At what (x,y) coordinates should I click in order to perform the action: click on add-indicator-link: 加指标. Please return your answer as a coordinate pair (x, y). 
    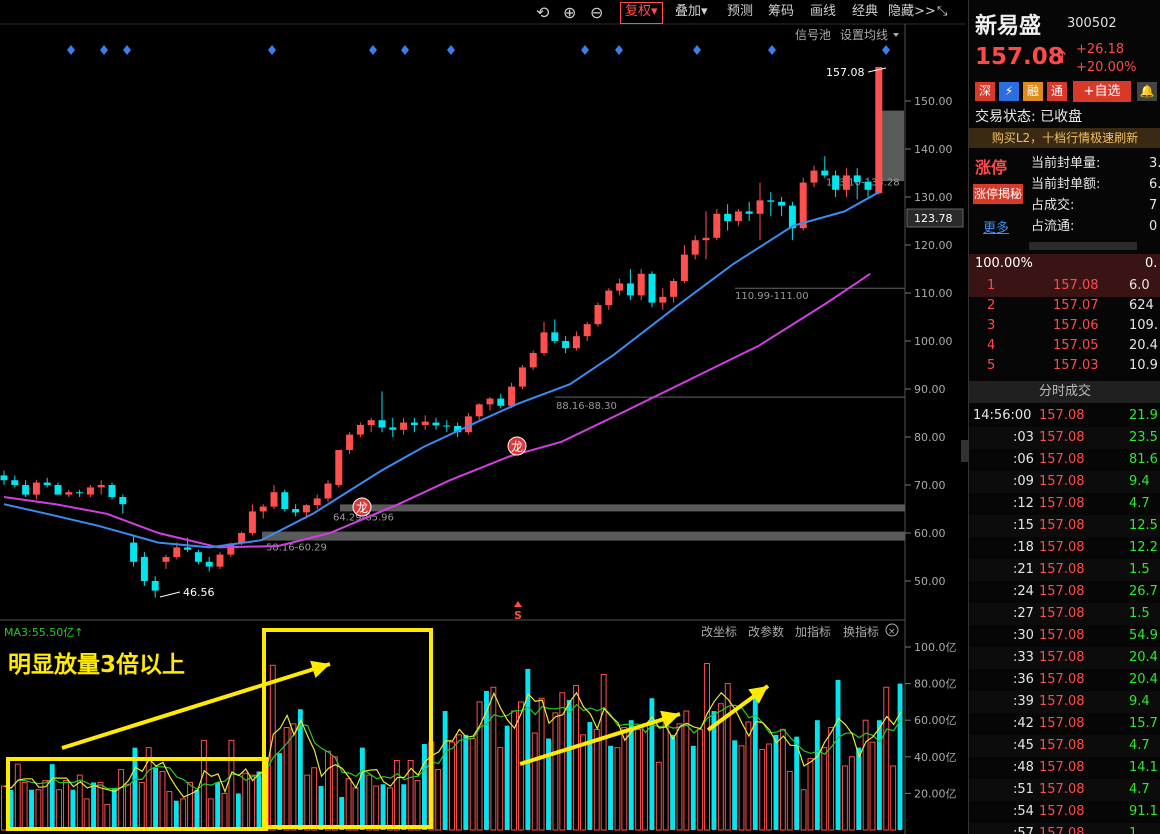
    Looking at the image, I should click on (813, 631).